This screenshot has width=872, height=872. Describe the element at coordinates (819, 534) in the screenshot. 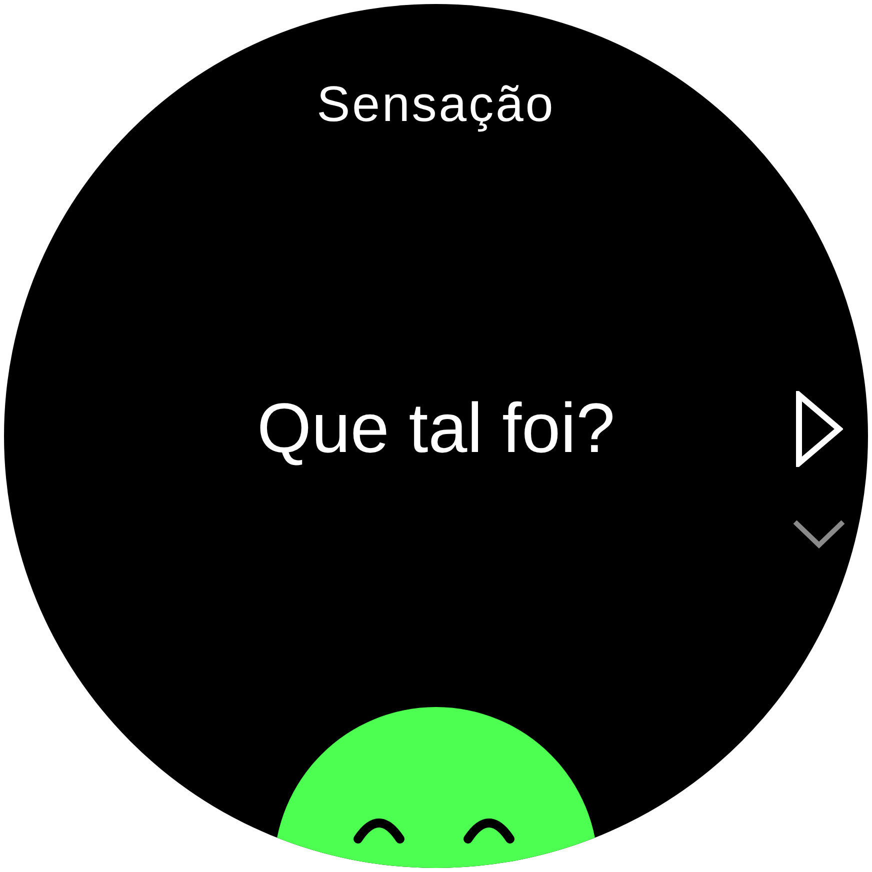

I see `chevron-down-icon` at that location.